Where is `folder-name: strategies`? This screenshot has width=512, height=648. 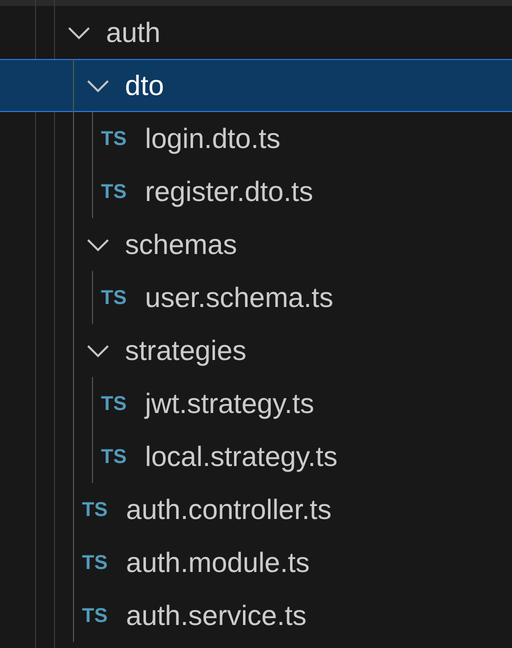 folder-name: strategies is located at coordinates (185, 350).